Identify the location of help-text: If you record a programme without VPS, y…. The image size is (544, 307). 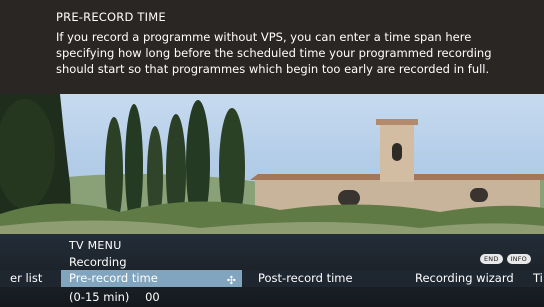
(274, 53).